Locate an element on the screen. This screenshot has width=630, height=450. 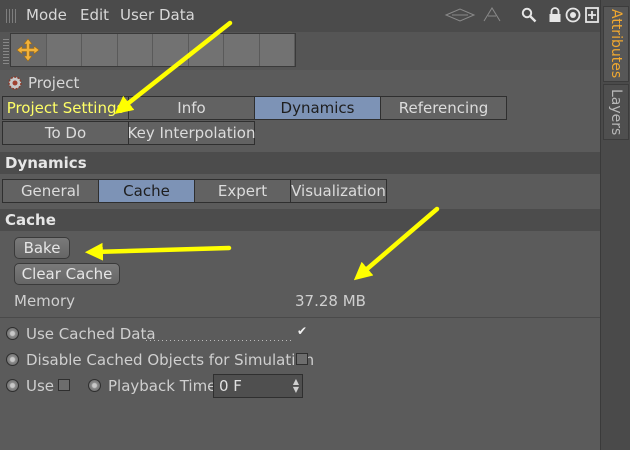
menu-edit: Edit is located at coordinates (94, 15).